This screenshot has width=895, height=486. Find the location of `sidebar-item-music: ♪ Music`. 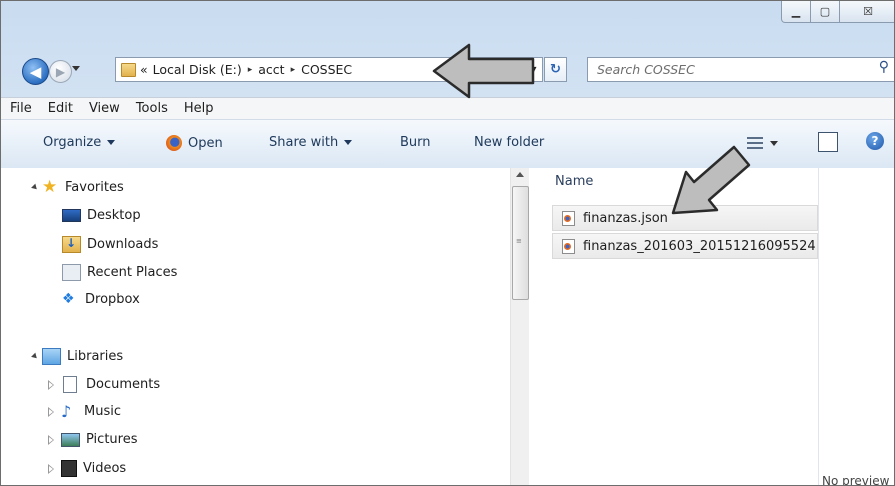

sidebar-item-music: ♪ Music is located at coordinates (84, 411).